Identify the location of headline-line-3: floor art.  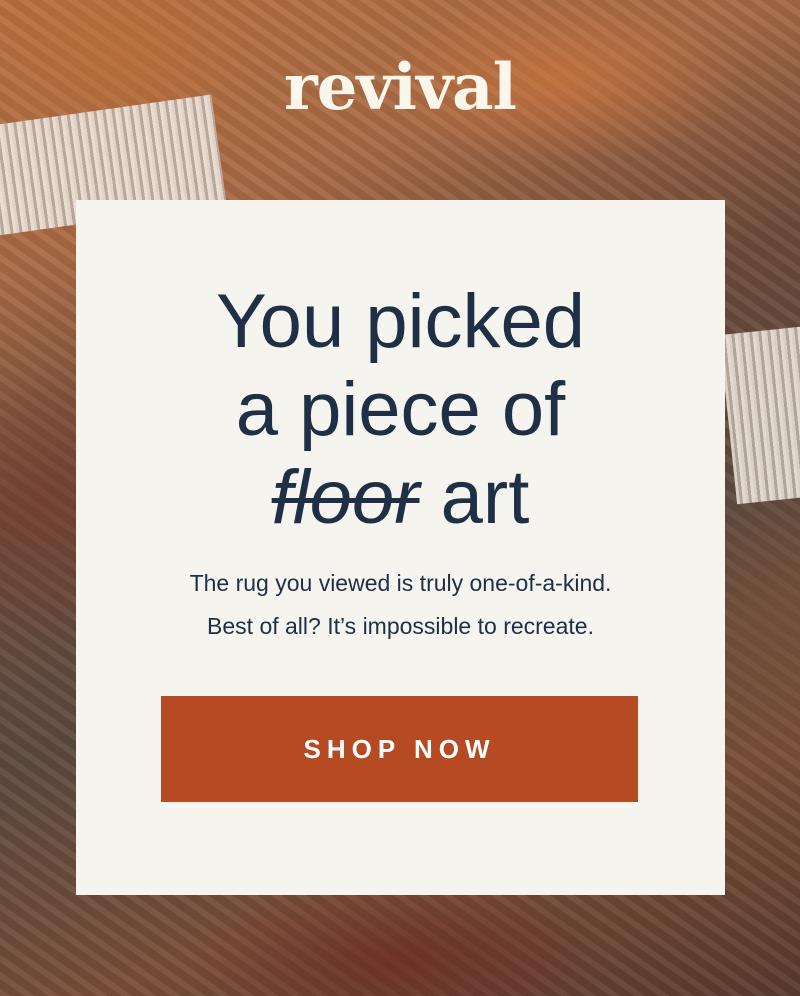
(400, 498).